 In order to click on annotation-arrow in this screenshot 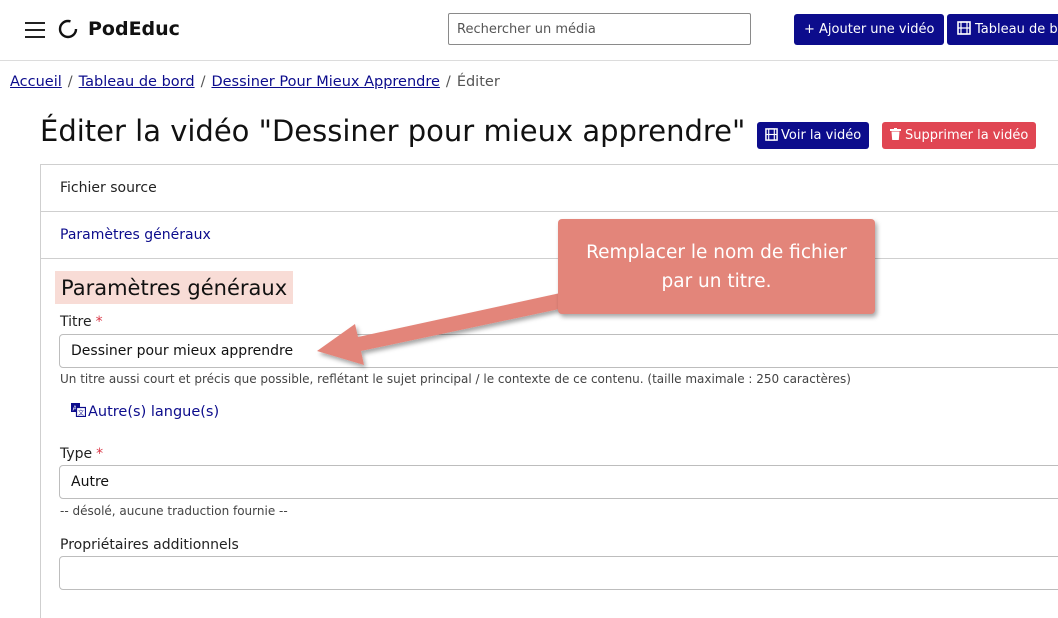, I will do `click(443, 328)`.